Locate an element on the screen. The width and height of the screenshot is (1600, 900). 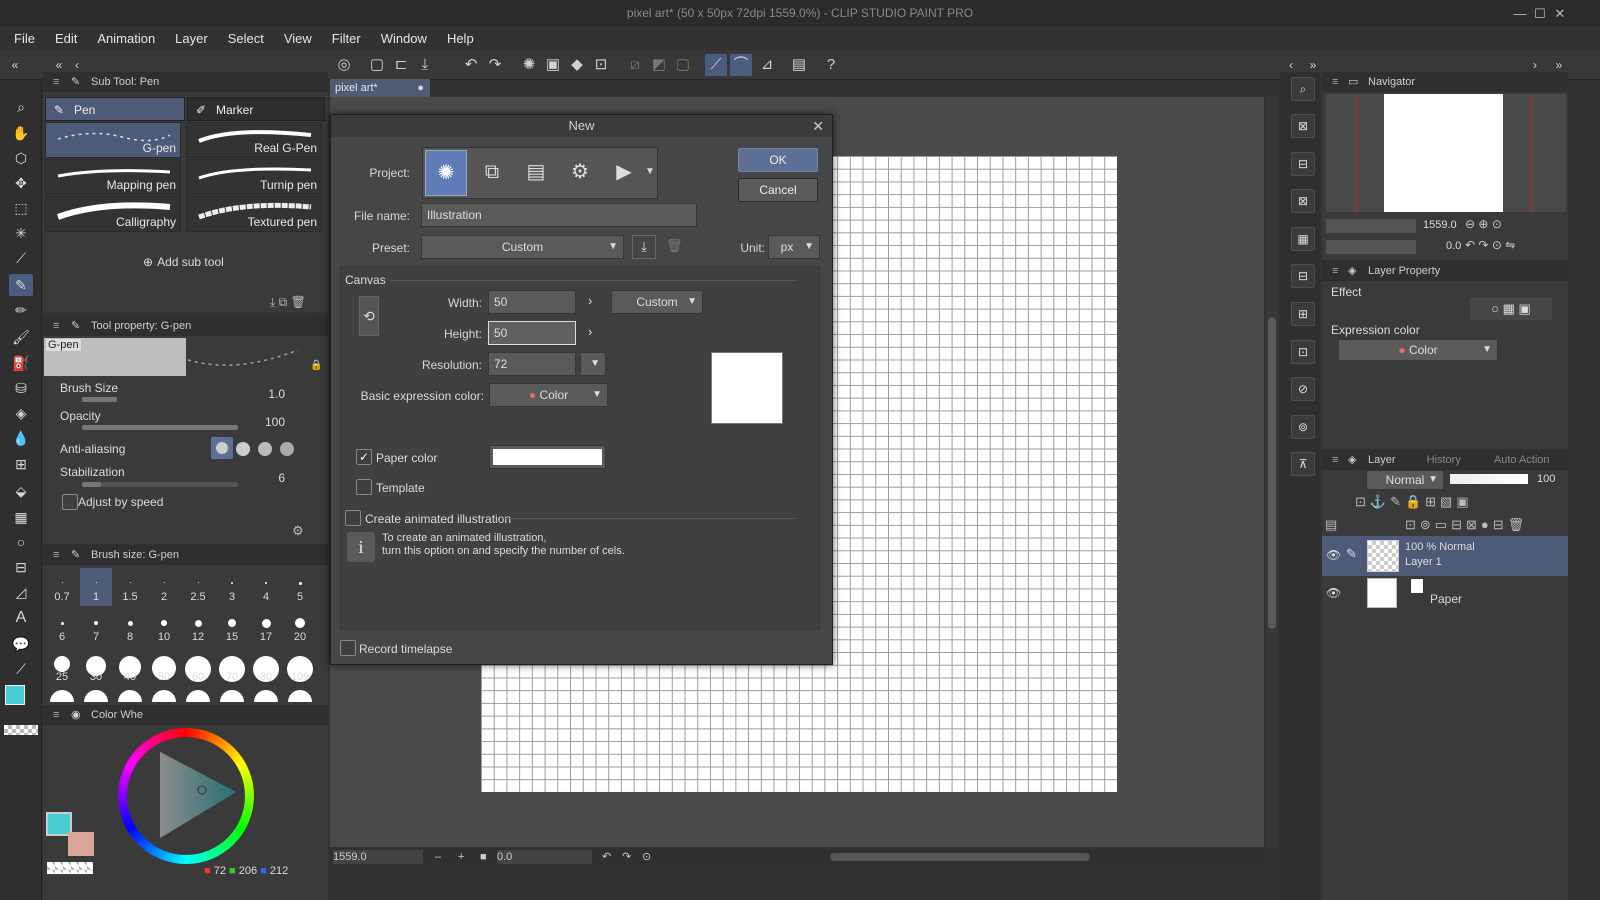
transparent-color-swatch is located at coordinates (21, 730).